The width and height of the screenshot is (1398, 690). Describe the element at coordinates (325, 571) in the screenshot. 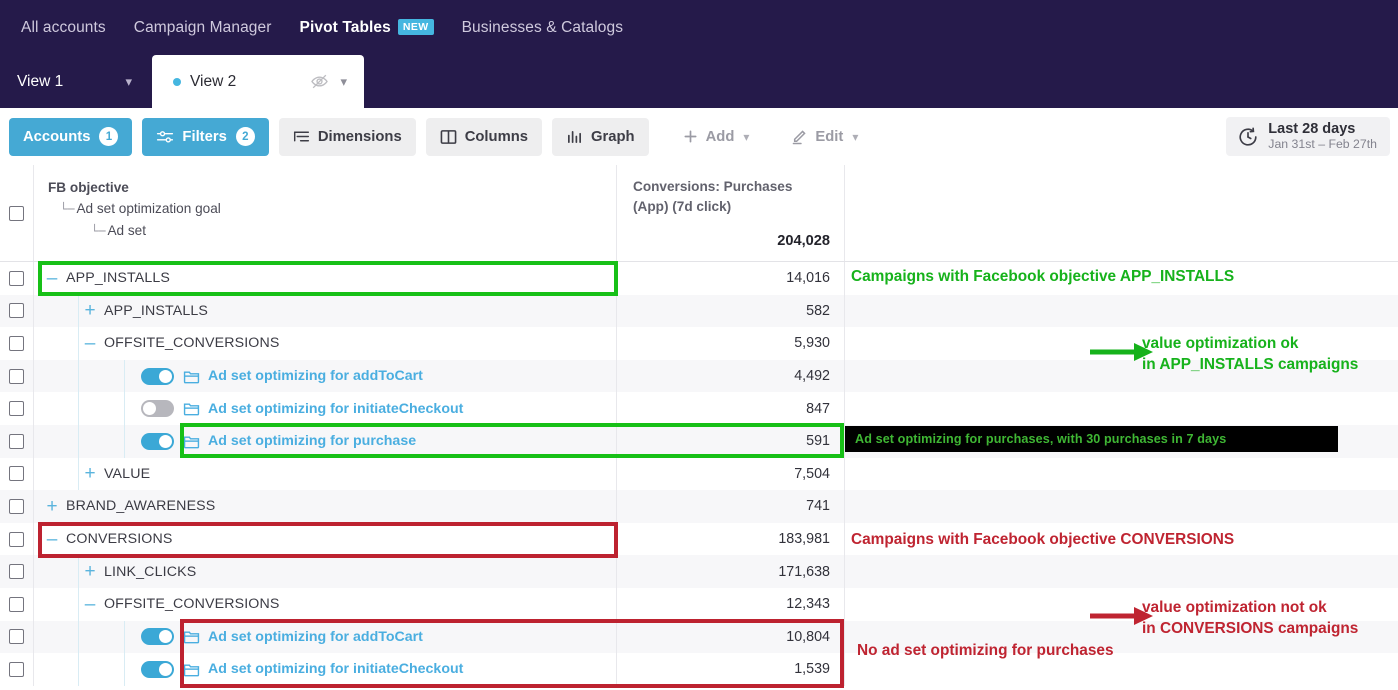

I see `row-dimension-cell: + LINK_CLICKS` at that location.